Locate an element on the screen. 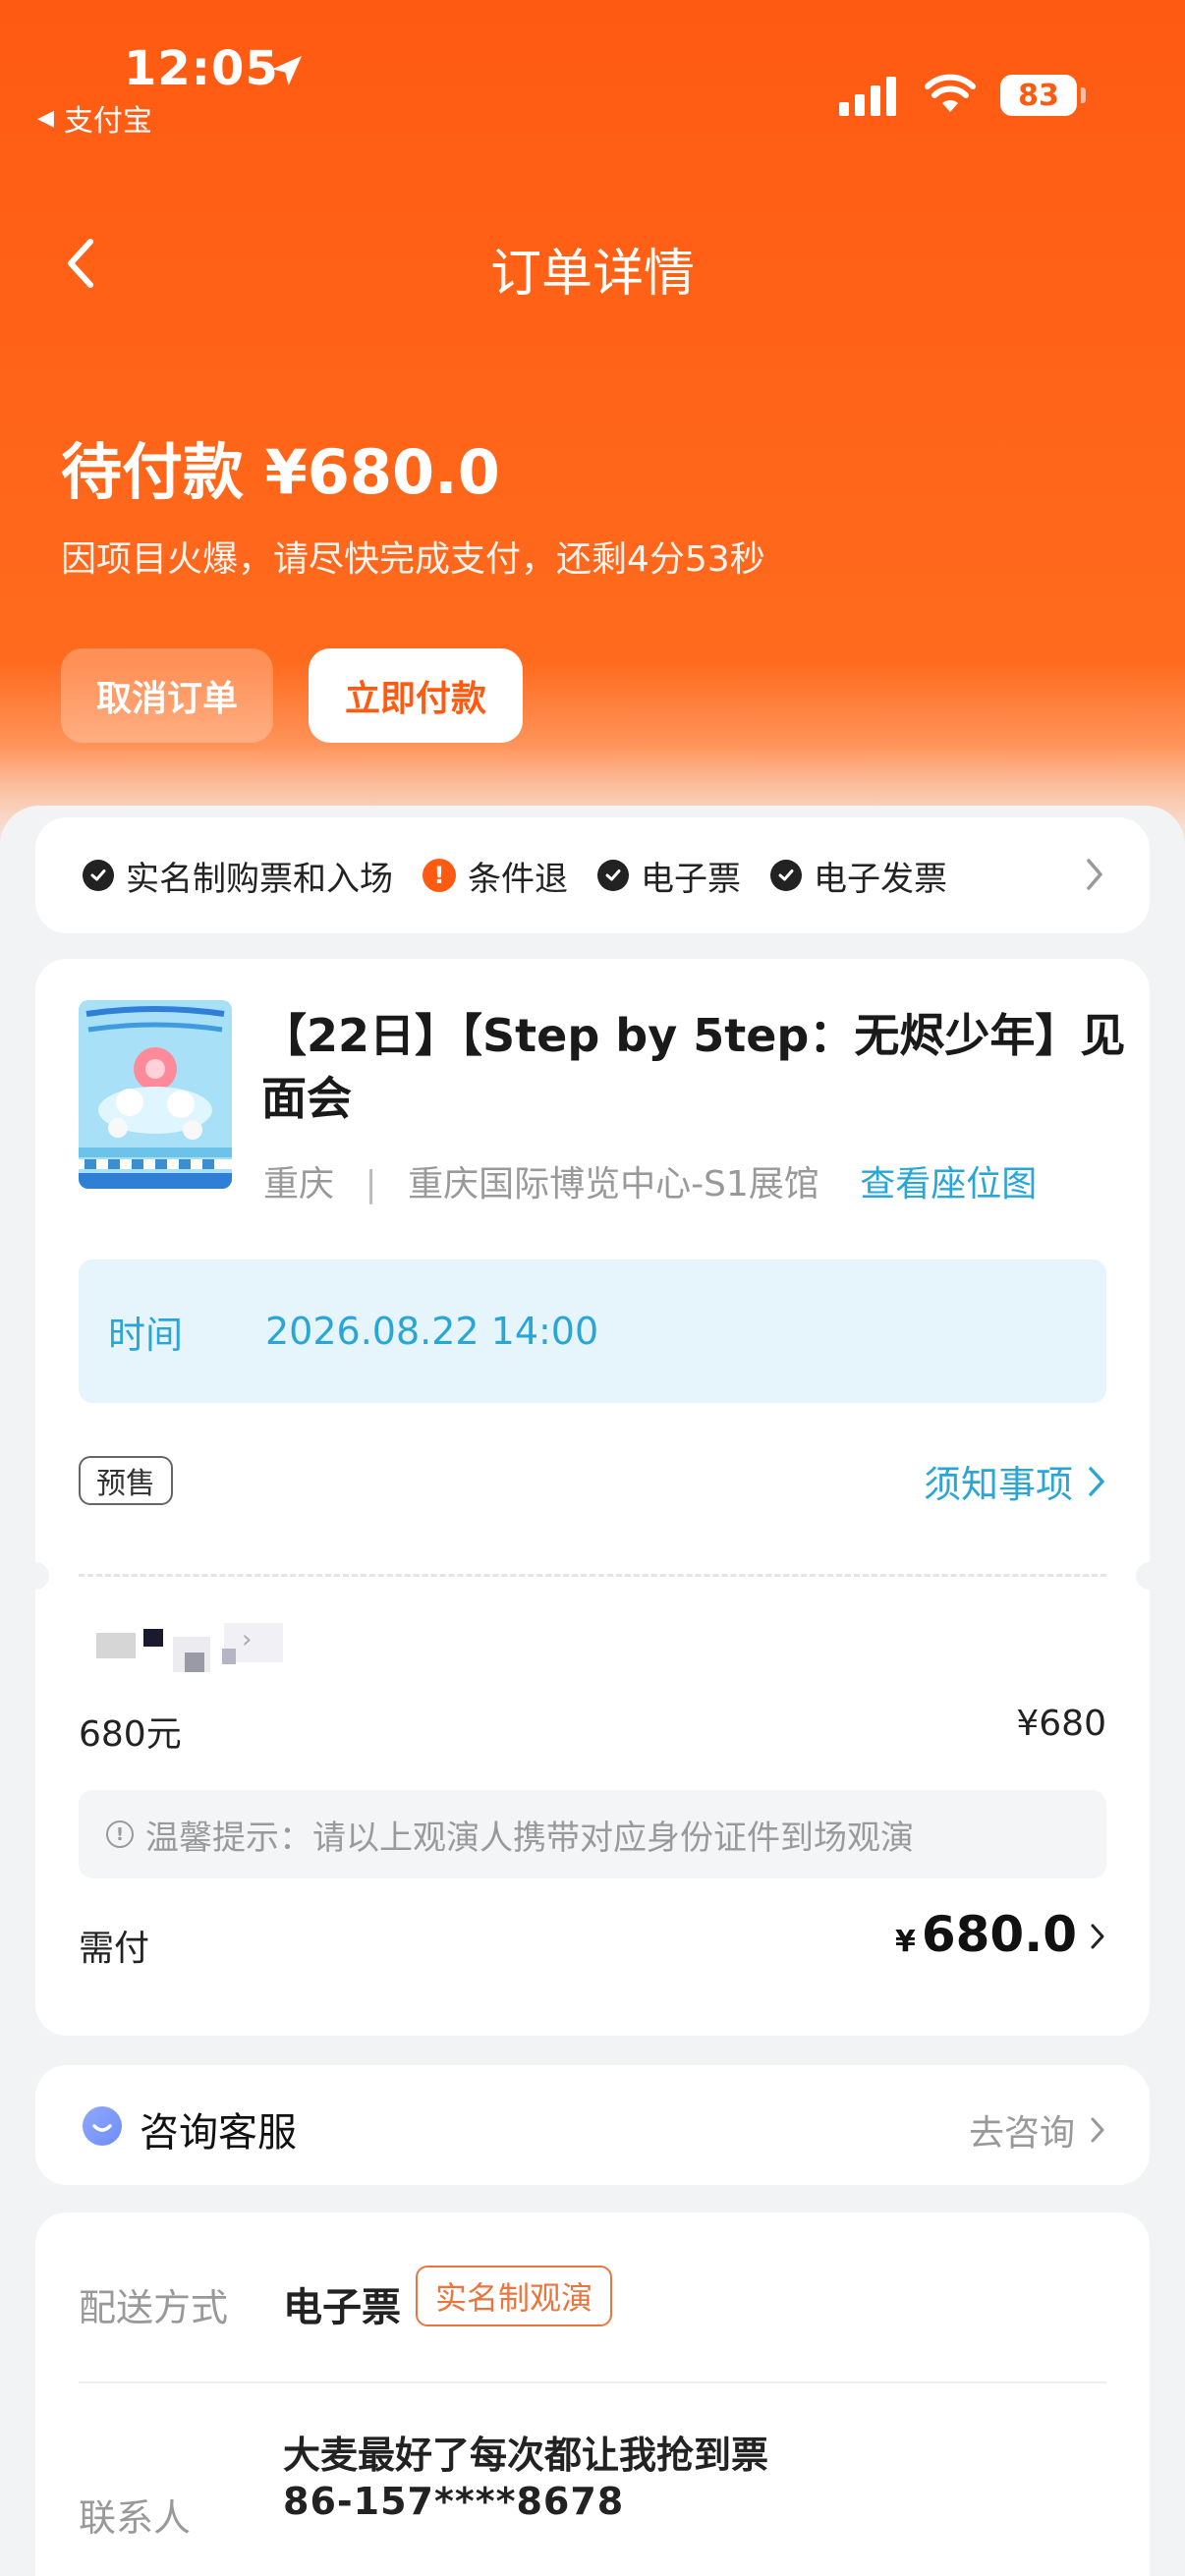 This screenshot has width=1185, height=2576. service-tags: 实名制购票和入场 ! 条件退 电子票 电子发票 is located at coordinates (515, 875).